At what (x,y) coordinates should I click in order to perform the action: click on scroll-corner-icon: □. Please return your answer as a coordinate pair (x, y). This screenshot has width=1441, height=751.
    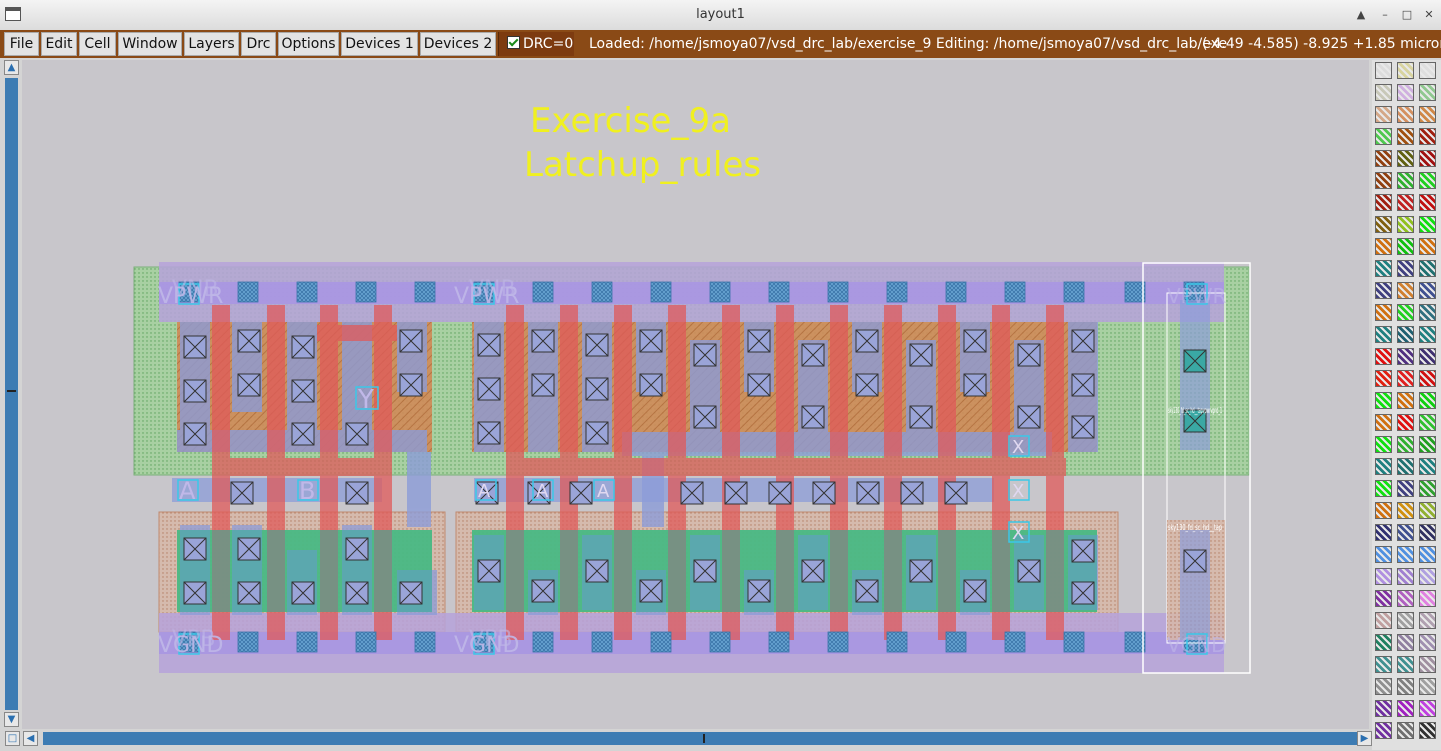
    Looking at the image, I should click on (12, 738).